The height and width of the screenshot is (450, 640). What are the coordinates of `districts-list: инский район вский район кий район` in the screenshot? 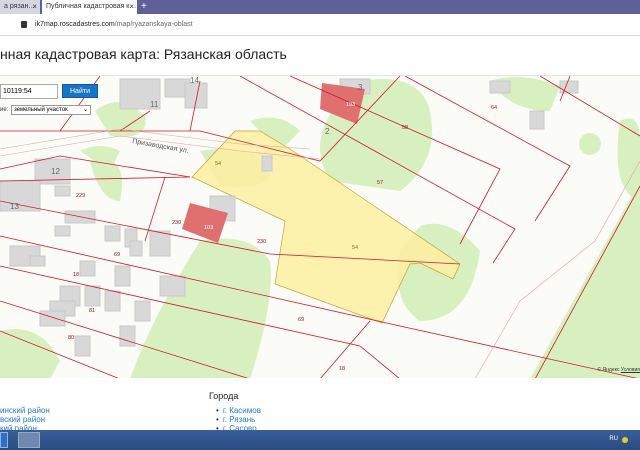 It's located at (25, 419).